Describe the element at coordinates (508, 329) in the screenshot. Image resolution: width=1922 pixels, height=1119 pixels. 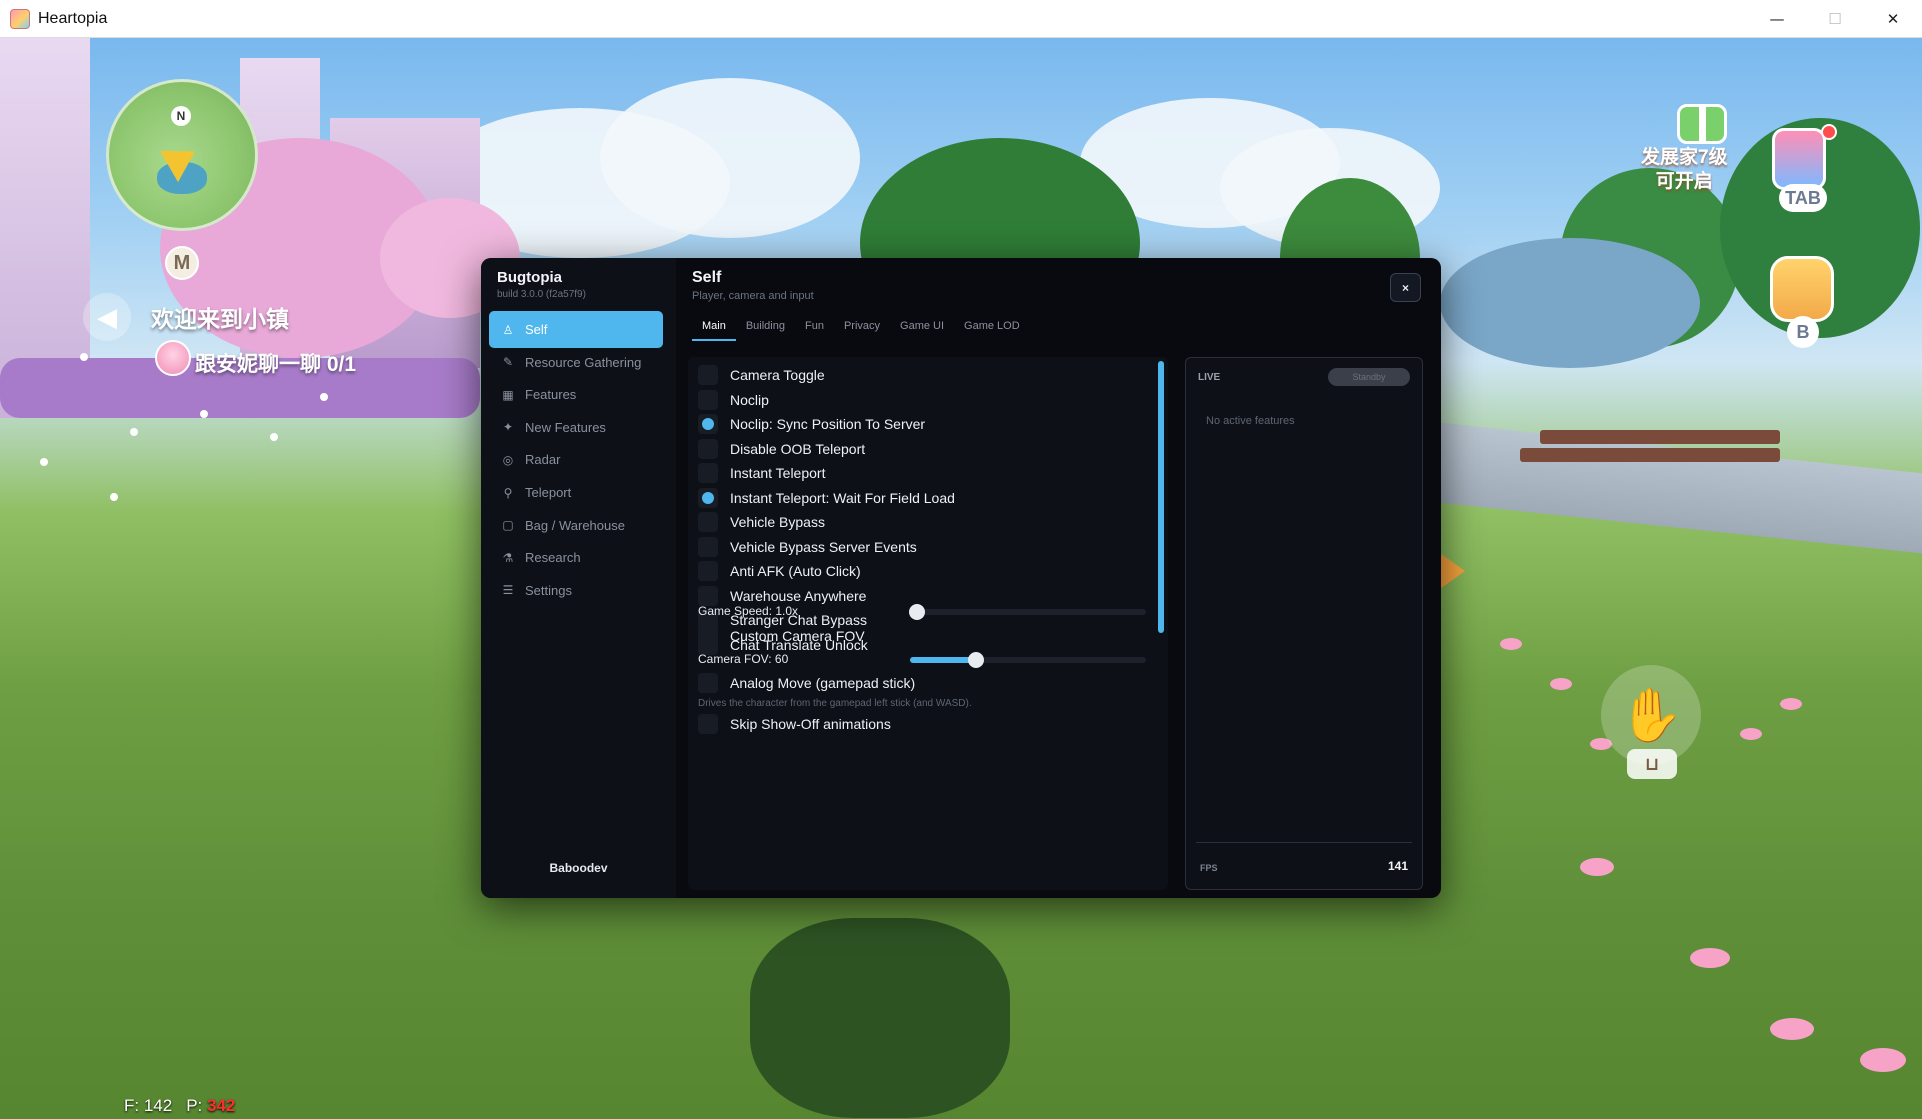
I see `person-icon: ♙` at that location.